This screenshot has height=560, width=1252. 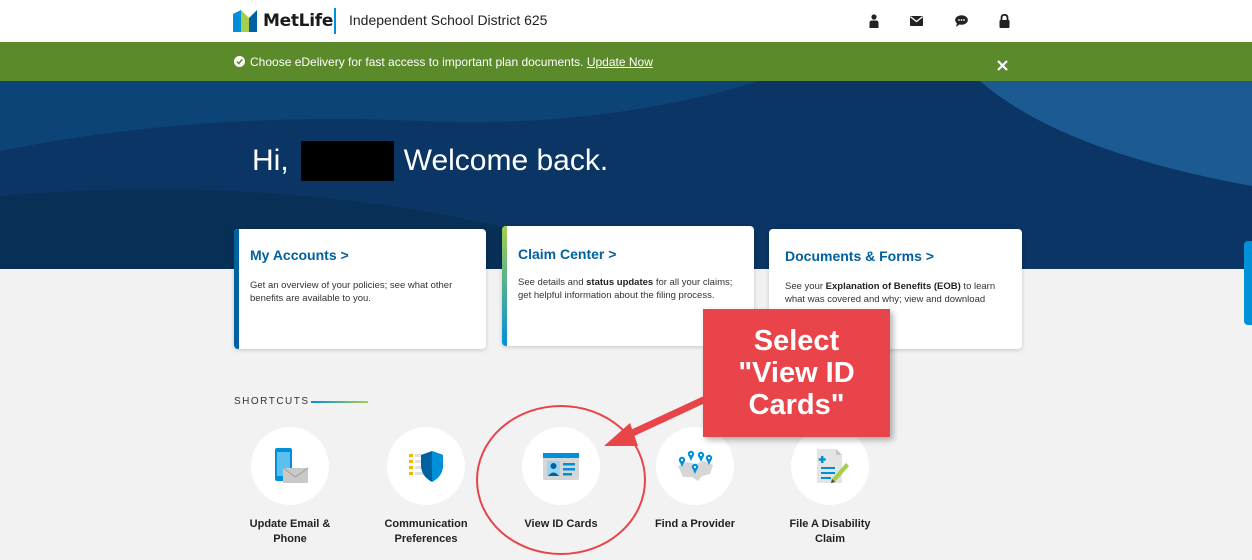 What do you see at coordinates (567, 254) in the screenshot?
I see `claim-center-title: Claim Center >` at bounding box center [567, 254].